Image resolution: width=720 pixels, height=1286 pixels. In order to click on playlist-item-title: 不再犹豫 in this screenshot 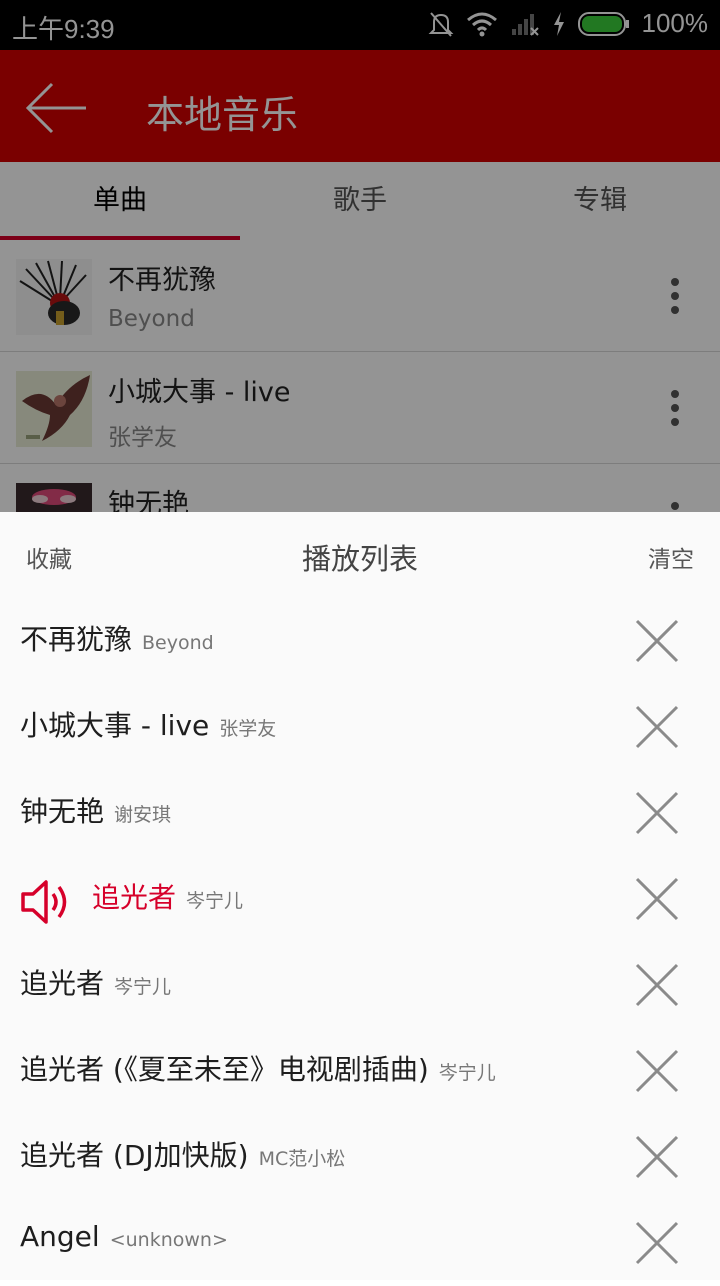, I will do `click(76, 639)`.